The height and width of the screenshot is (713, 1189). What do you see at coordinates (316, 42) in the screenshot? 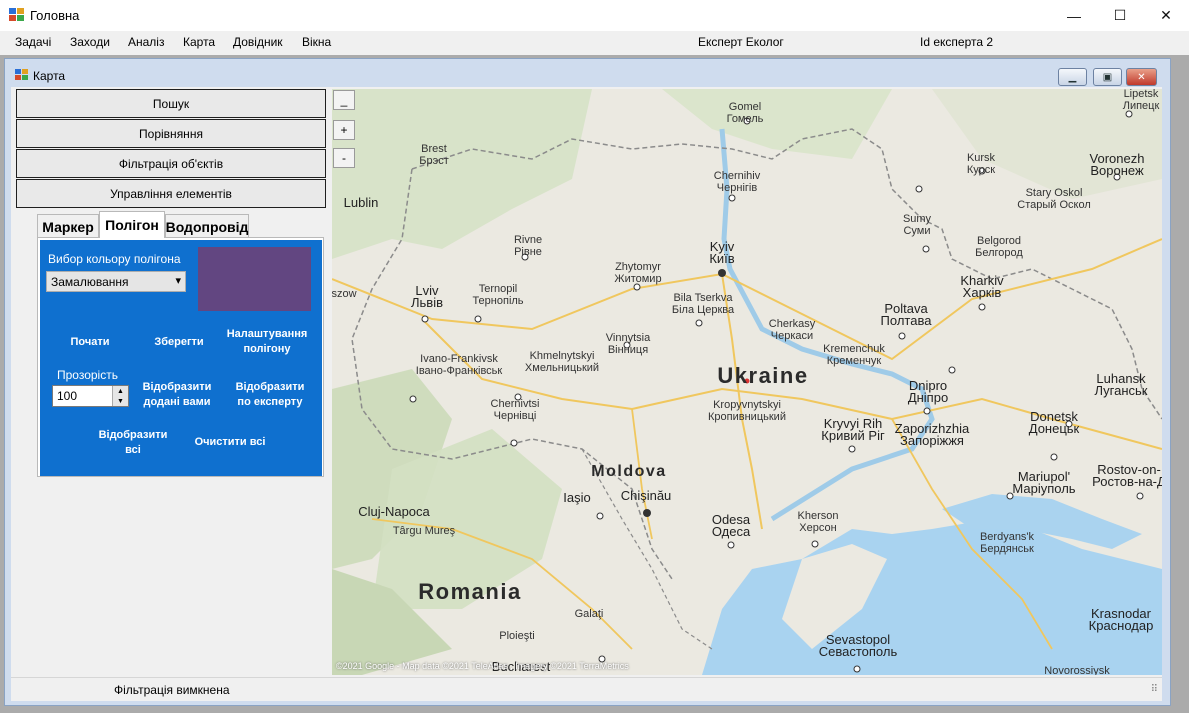
I see `menu-windows: Вікна` at bounding box center [316, 42].